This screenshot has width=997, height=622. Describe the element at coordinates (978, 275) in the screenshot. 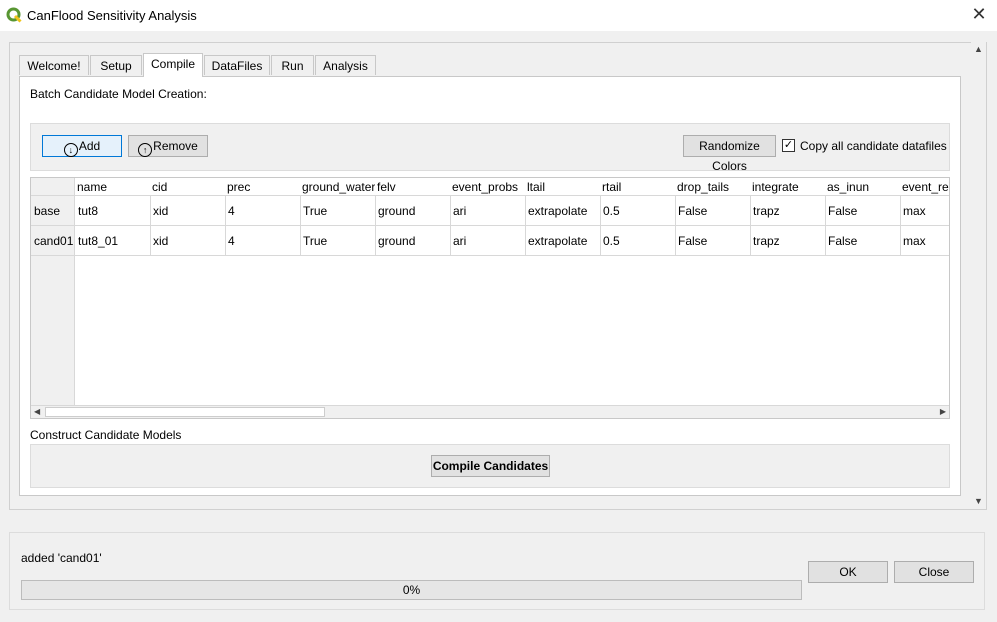

I see `vertical-scrollbar: ▲ ▼` at that location.